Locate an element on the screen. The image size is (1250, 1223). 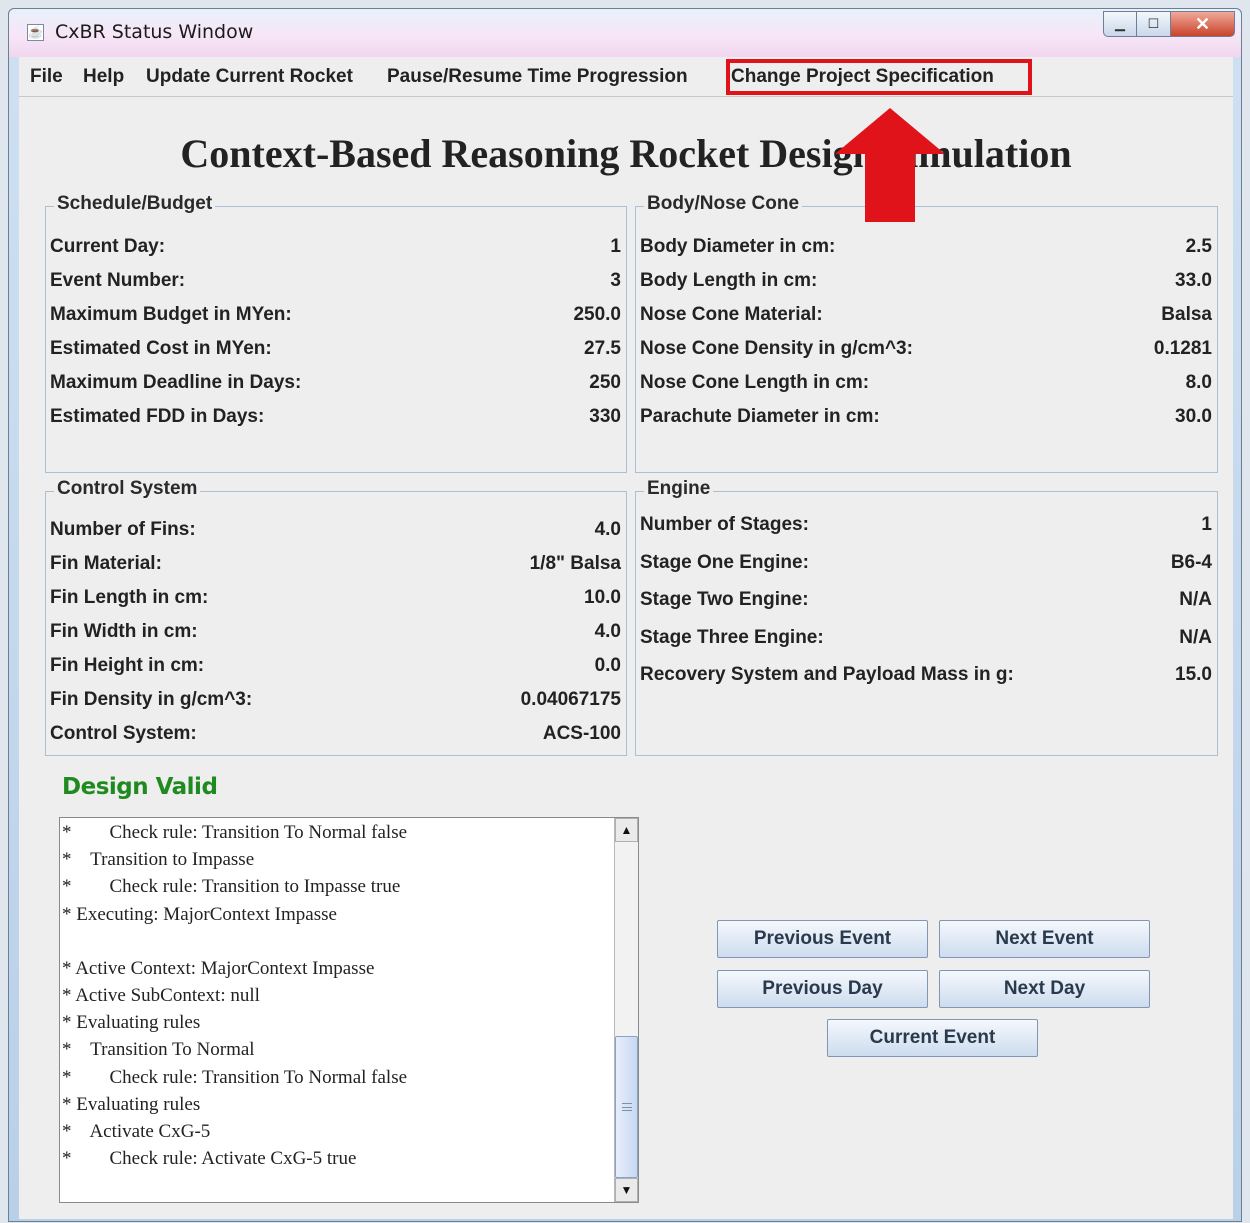
info-row: Stage Two Engine: N/A is located at coordinates (926, 604).